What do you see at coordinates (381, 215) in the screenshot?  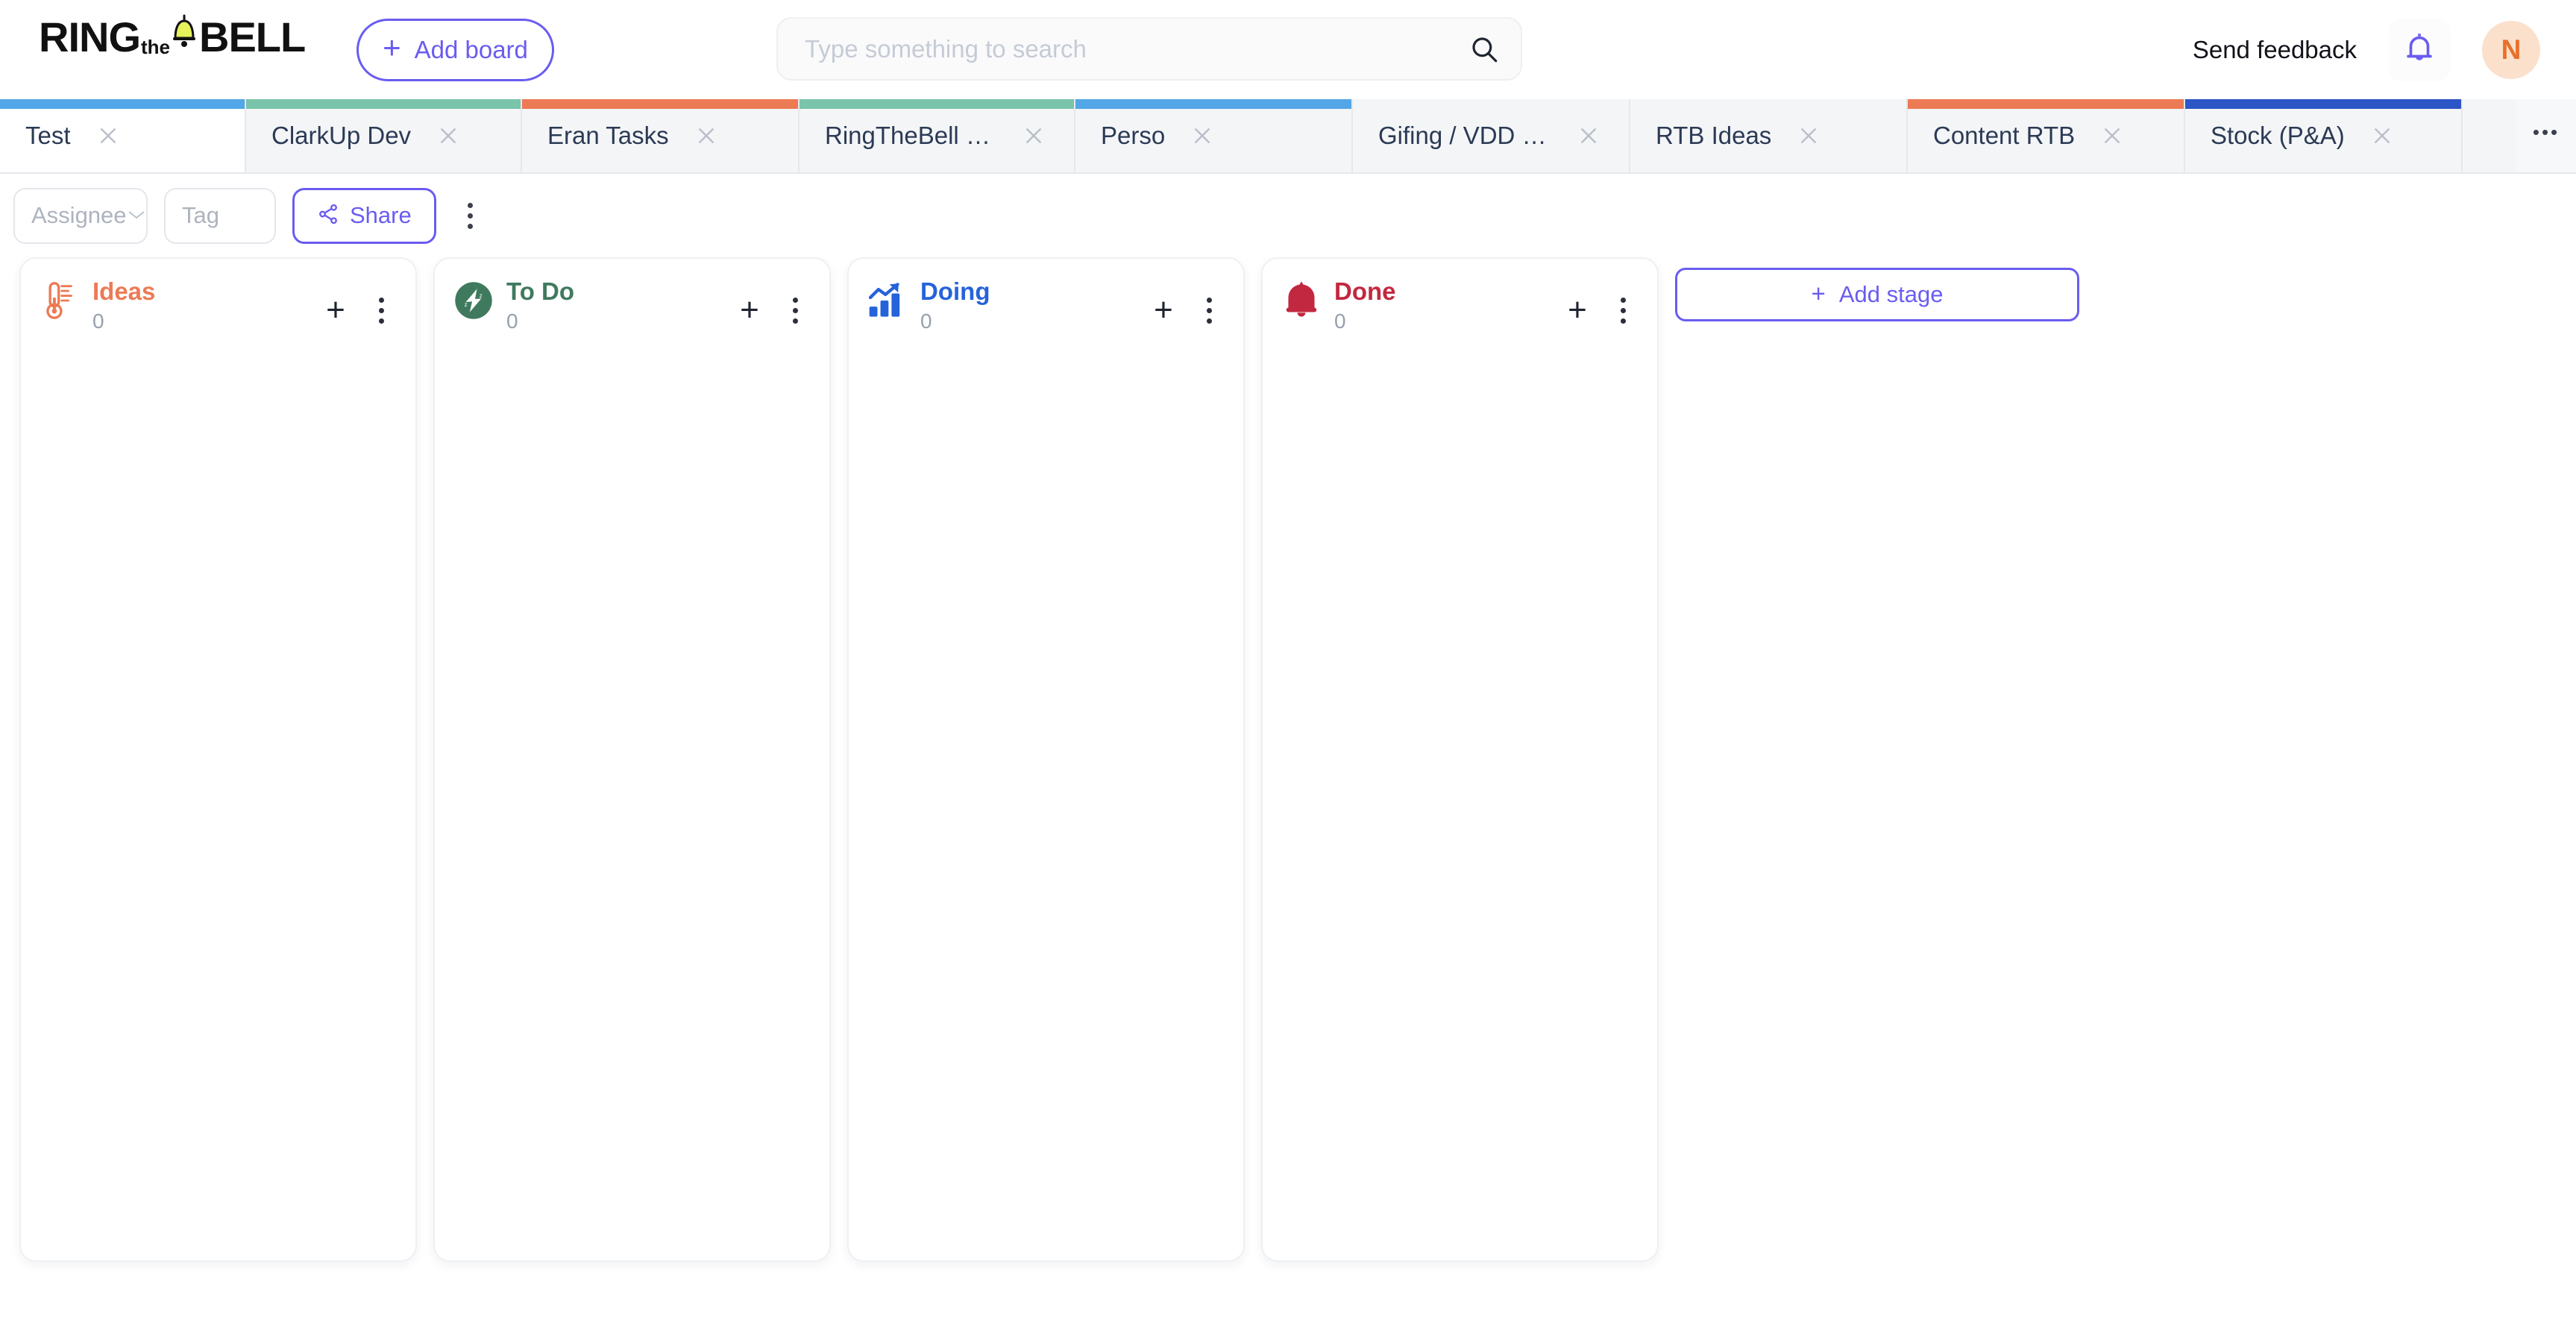 I see `share-label: Share` at bounding box center [381, 215].